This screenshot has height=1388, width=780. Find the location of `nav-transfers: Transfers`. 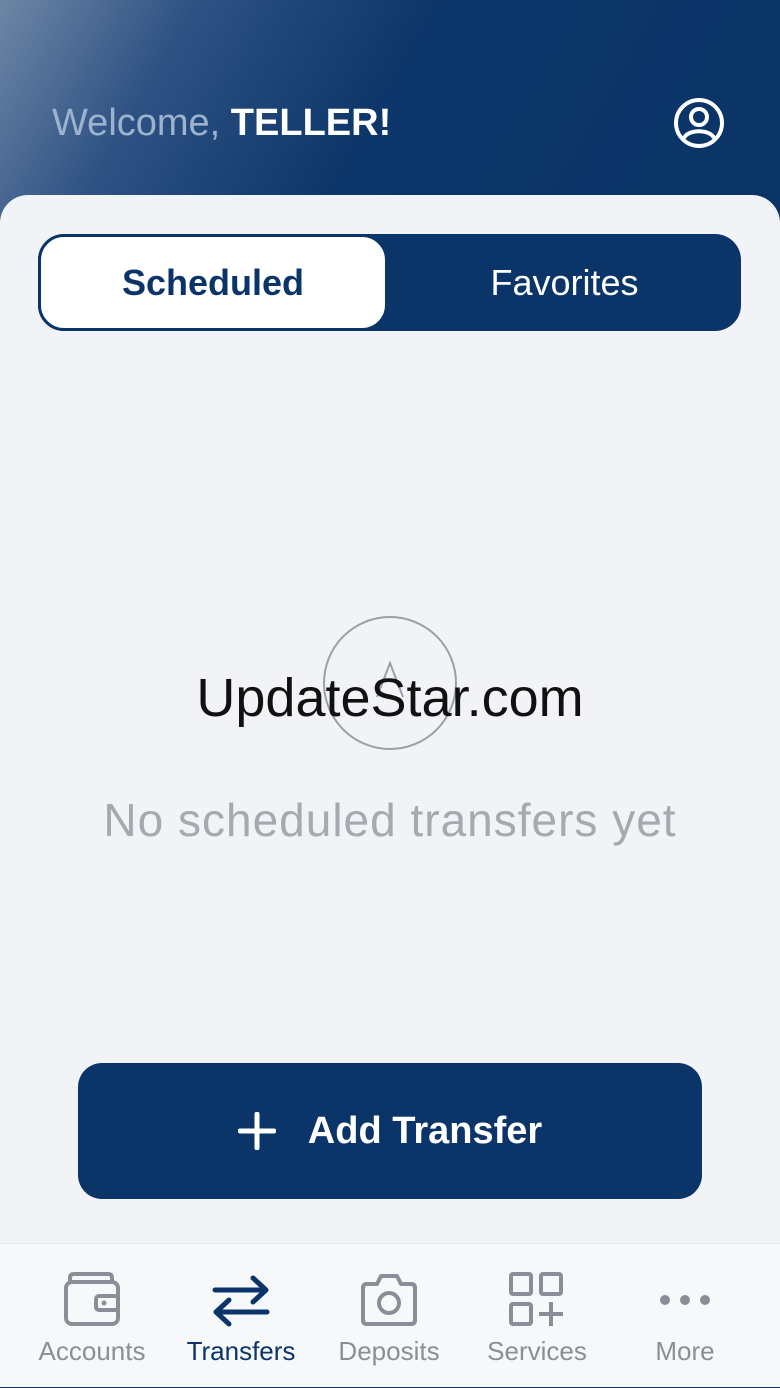

nav-transfers: Transfers is located at coordinates (241, 1316).